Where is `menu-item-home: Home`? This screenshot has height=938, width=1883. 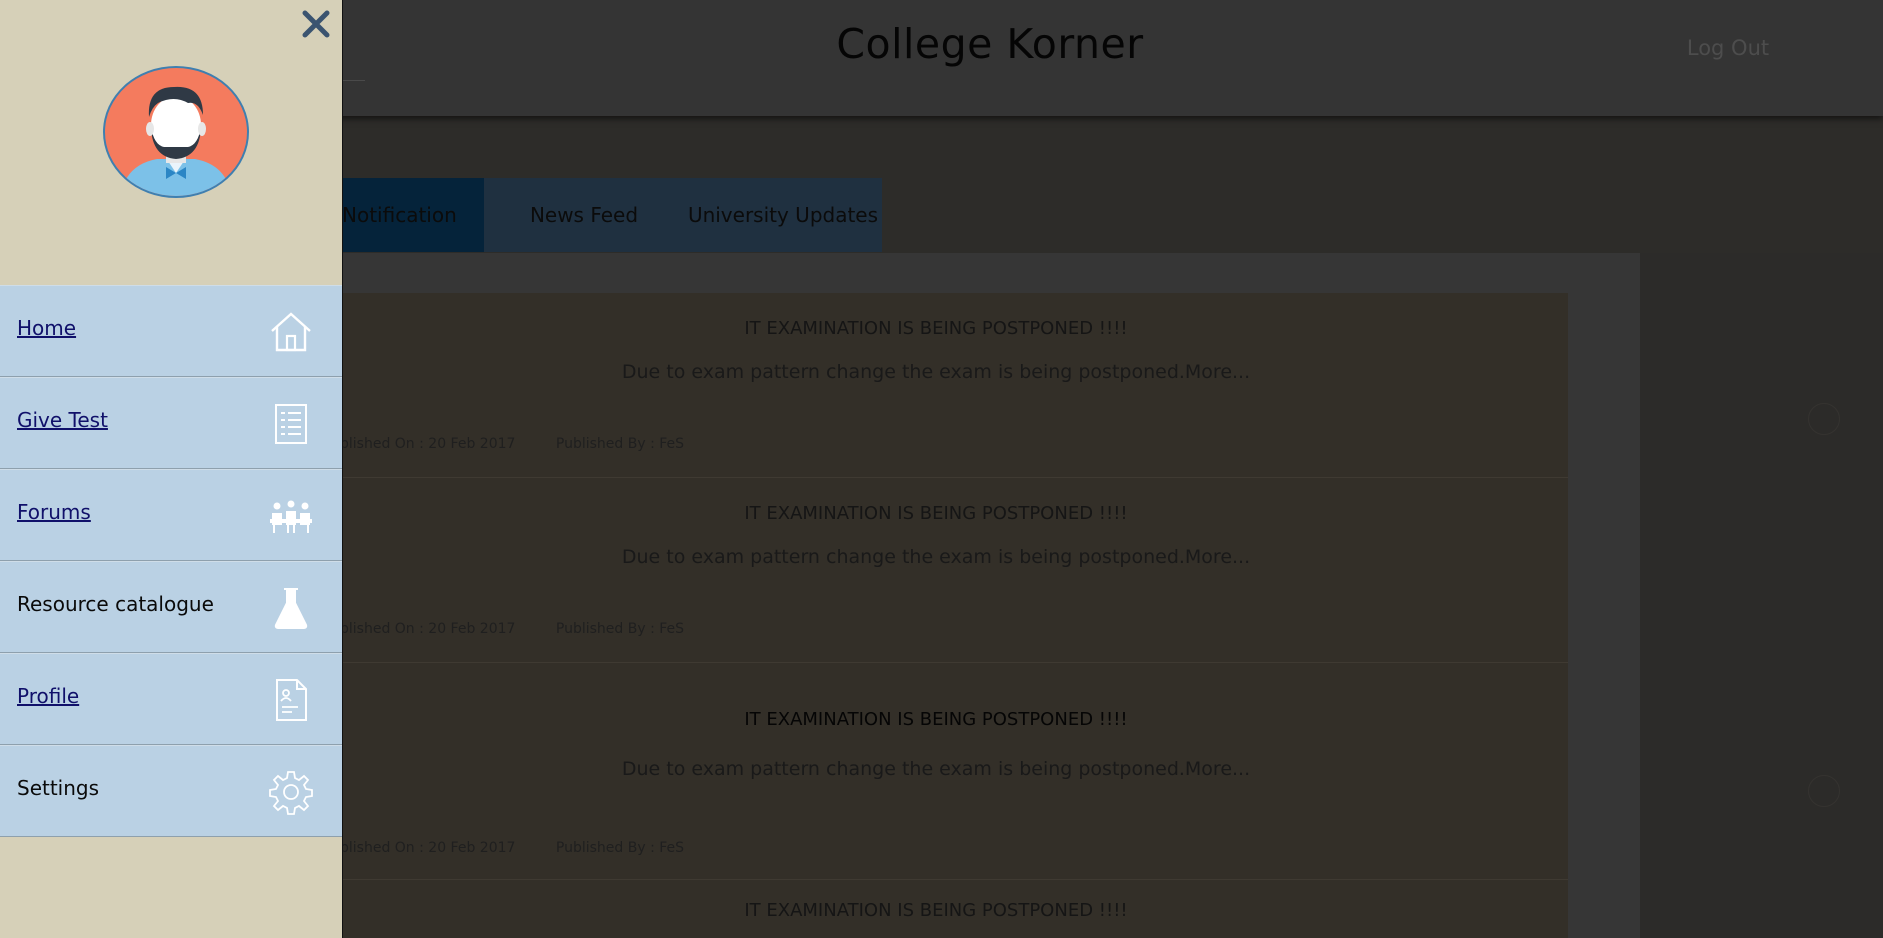 menu-item-home: Home is located at coordinates (171, 331).